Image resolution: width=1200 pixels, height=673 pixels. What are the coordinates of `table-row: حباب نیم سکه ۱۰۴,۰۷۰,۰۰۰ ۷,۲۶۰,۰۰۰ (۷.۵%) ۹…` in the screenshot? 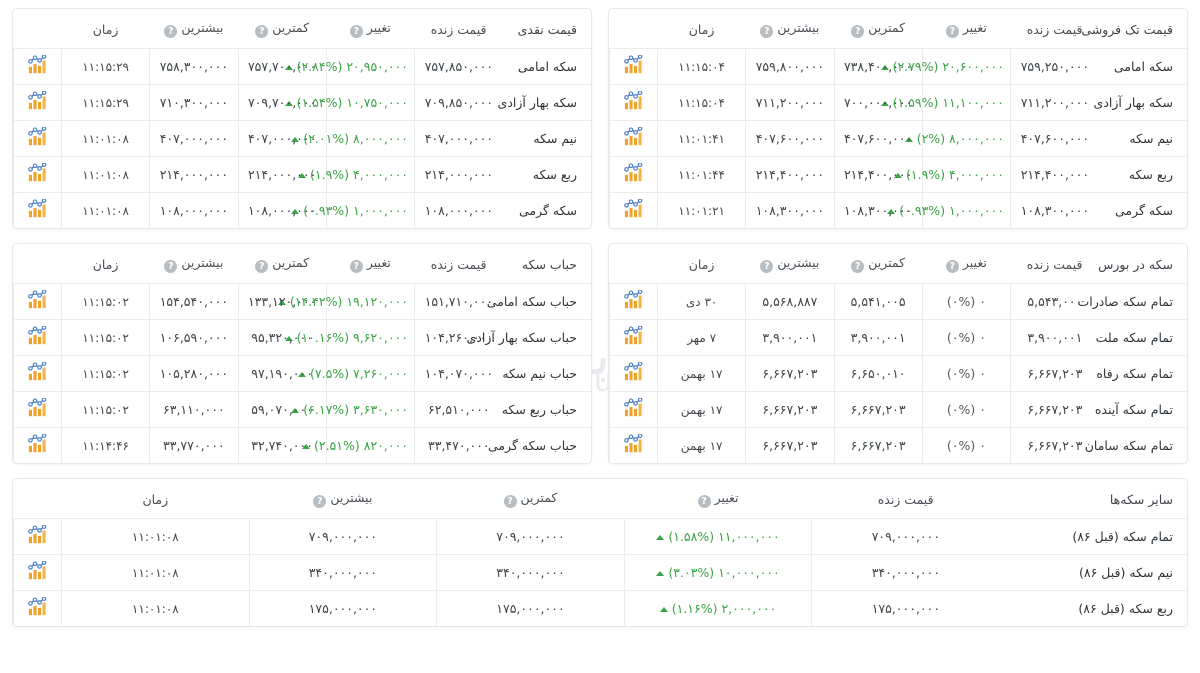 It's located at (302, 373).